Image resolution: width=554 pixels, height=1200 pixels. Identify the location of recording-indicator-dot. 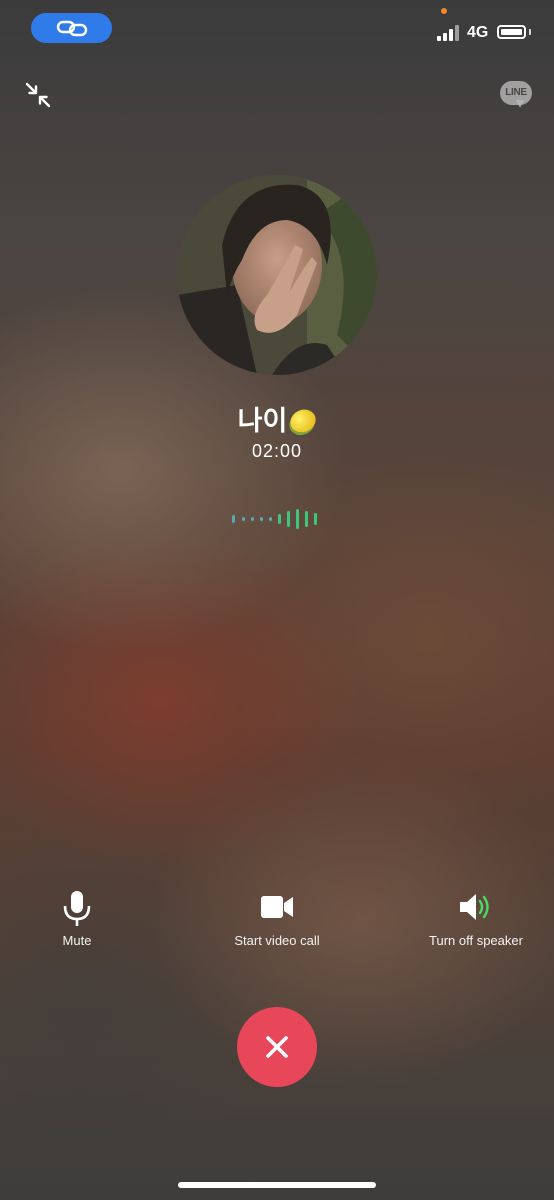
(444, 11).